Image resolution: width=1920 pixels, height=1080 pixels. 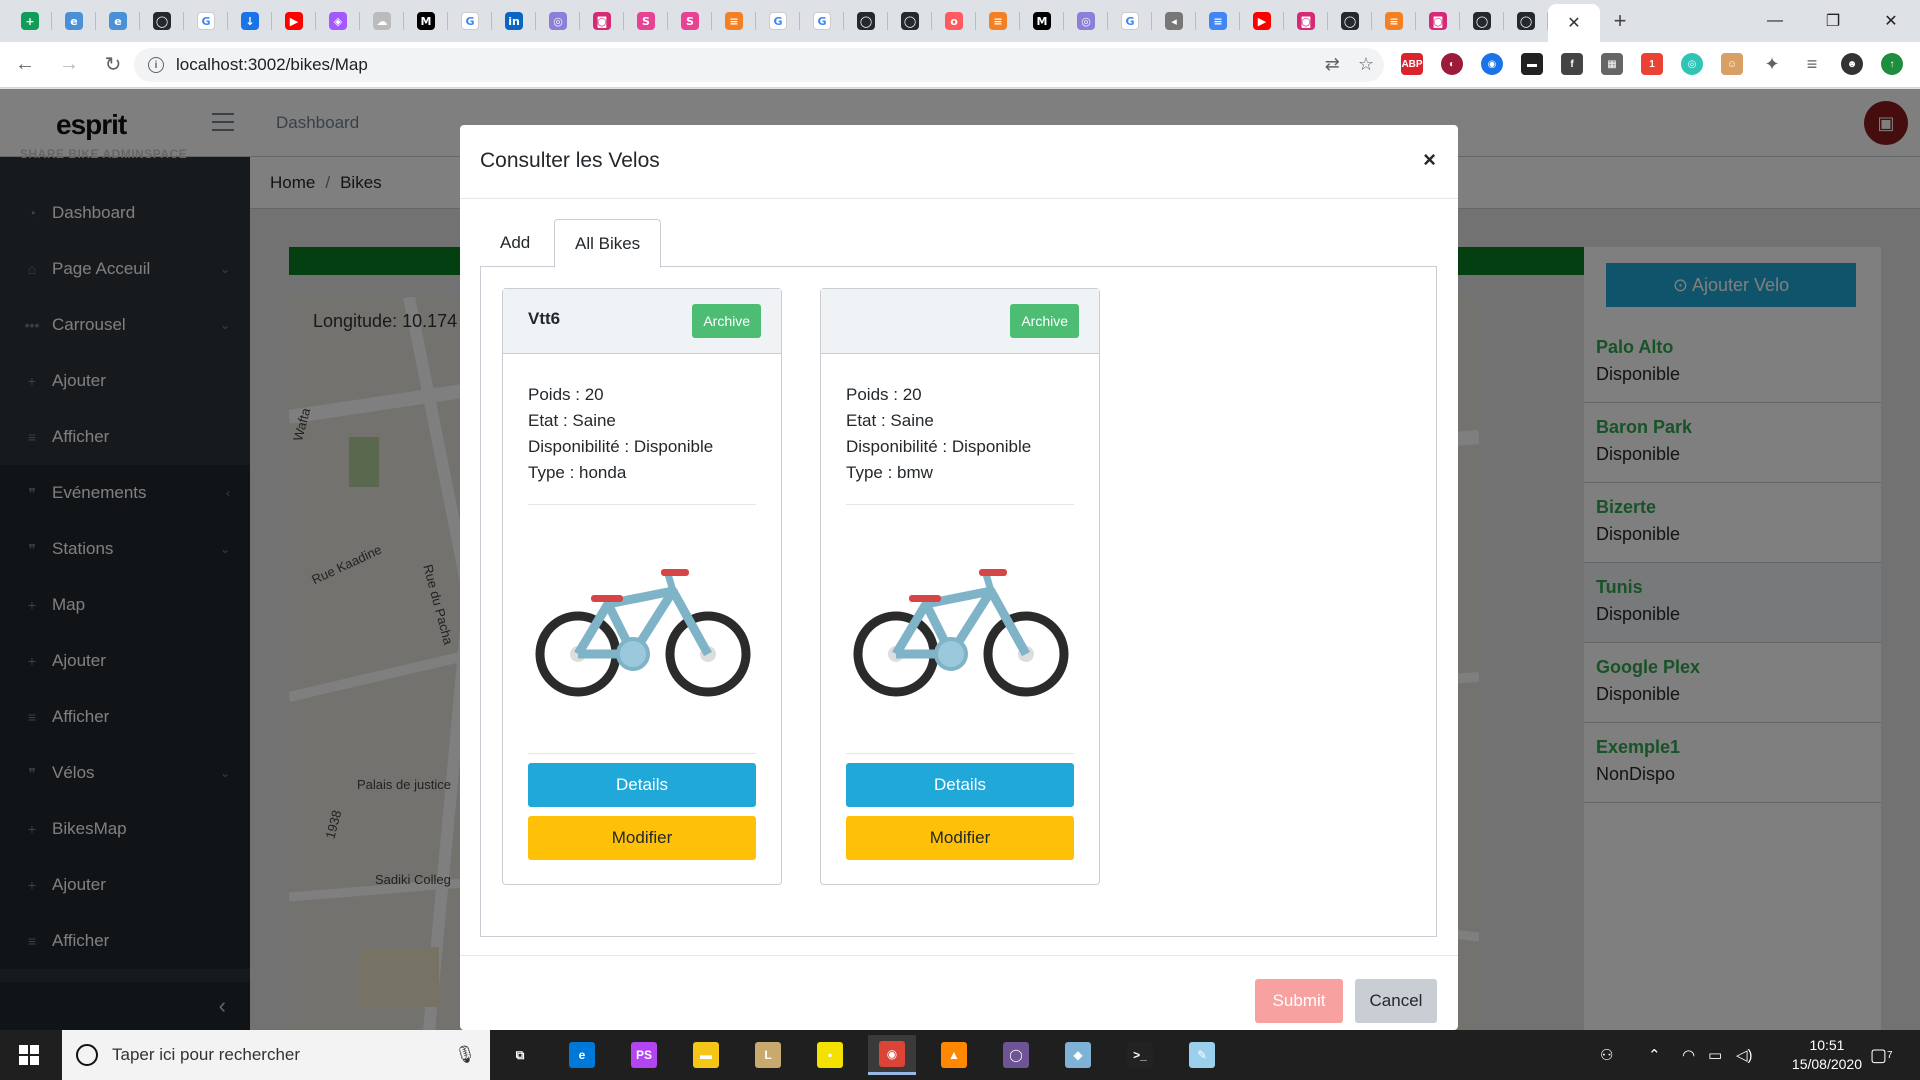 What do you see at coordinates (1833, 21) in the screenshot?
I see `maximize-icon: ❐` at bounding box center [1833, 21].